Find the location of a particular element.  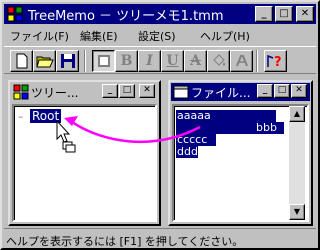

status-bar: ヘルプを表示するには [F1] を押してください。 is located at coordinates (160, 238).